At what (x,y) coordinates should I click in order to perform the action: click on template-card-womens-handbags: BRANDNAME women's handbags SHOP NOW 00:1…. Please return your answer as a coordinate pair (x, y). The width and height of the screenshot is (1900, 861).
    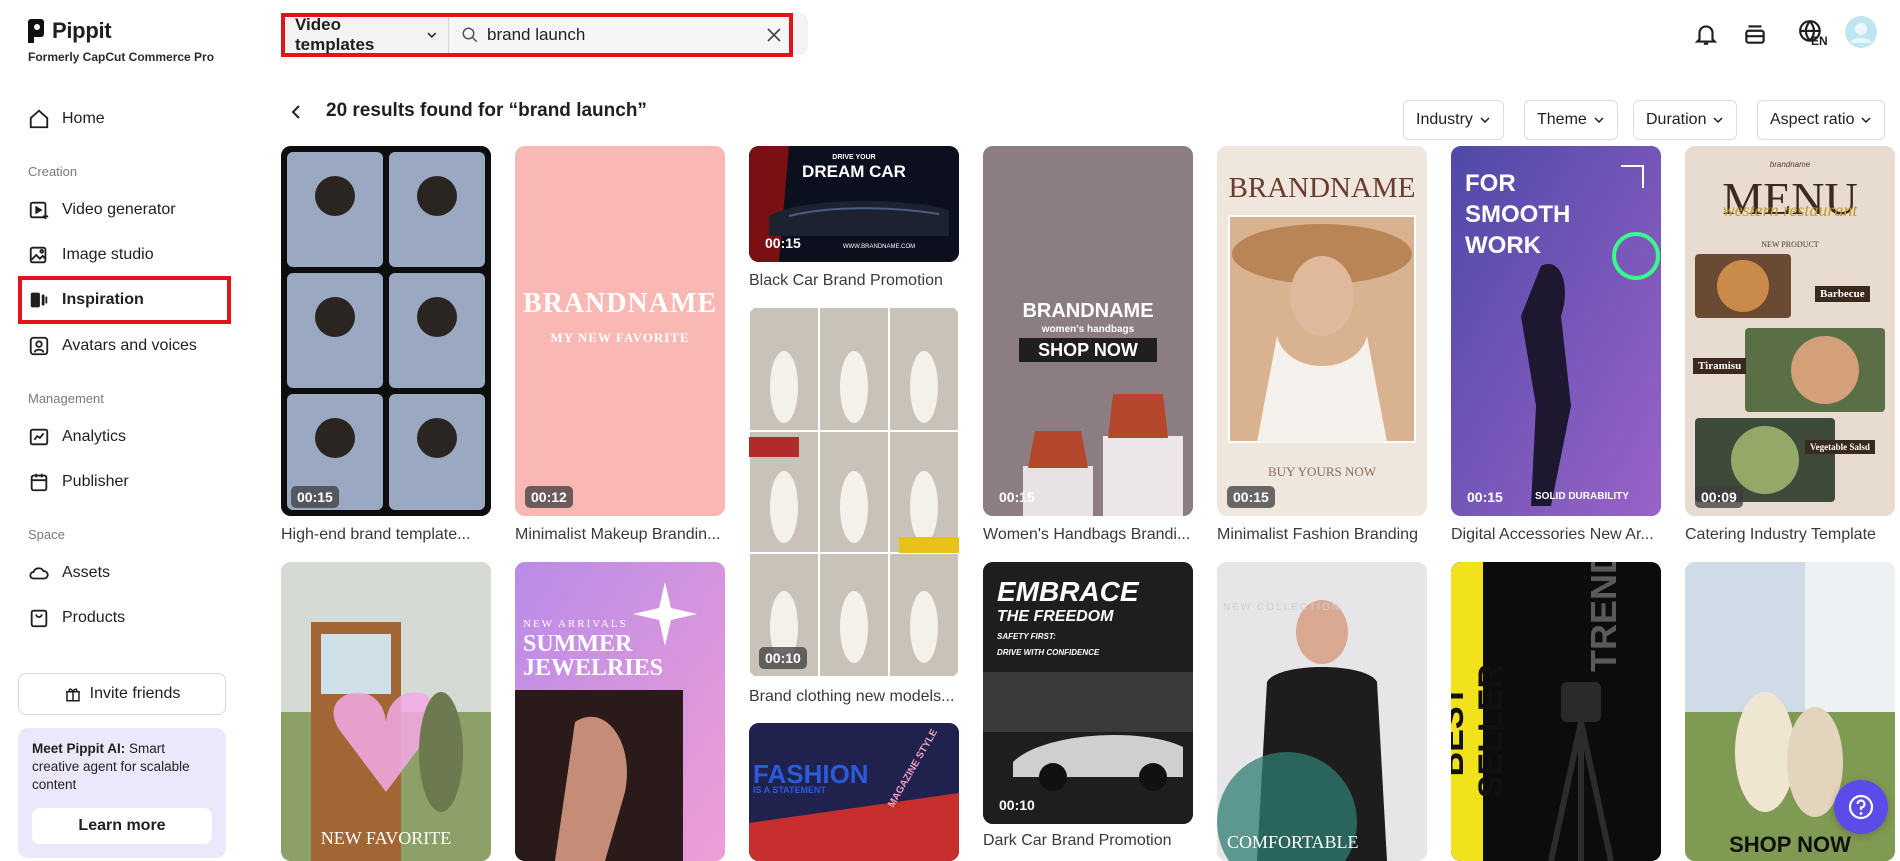
    Looking at the image, I should click on (1088, 331).